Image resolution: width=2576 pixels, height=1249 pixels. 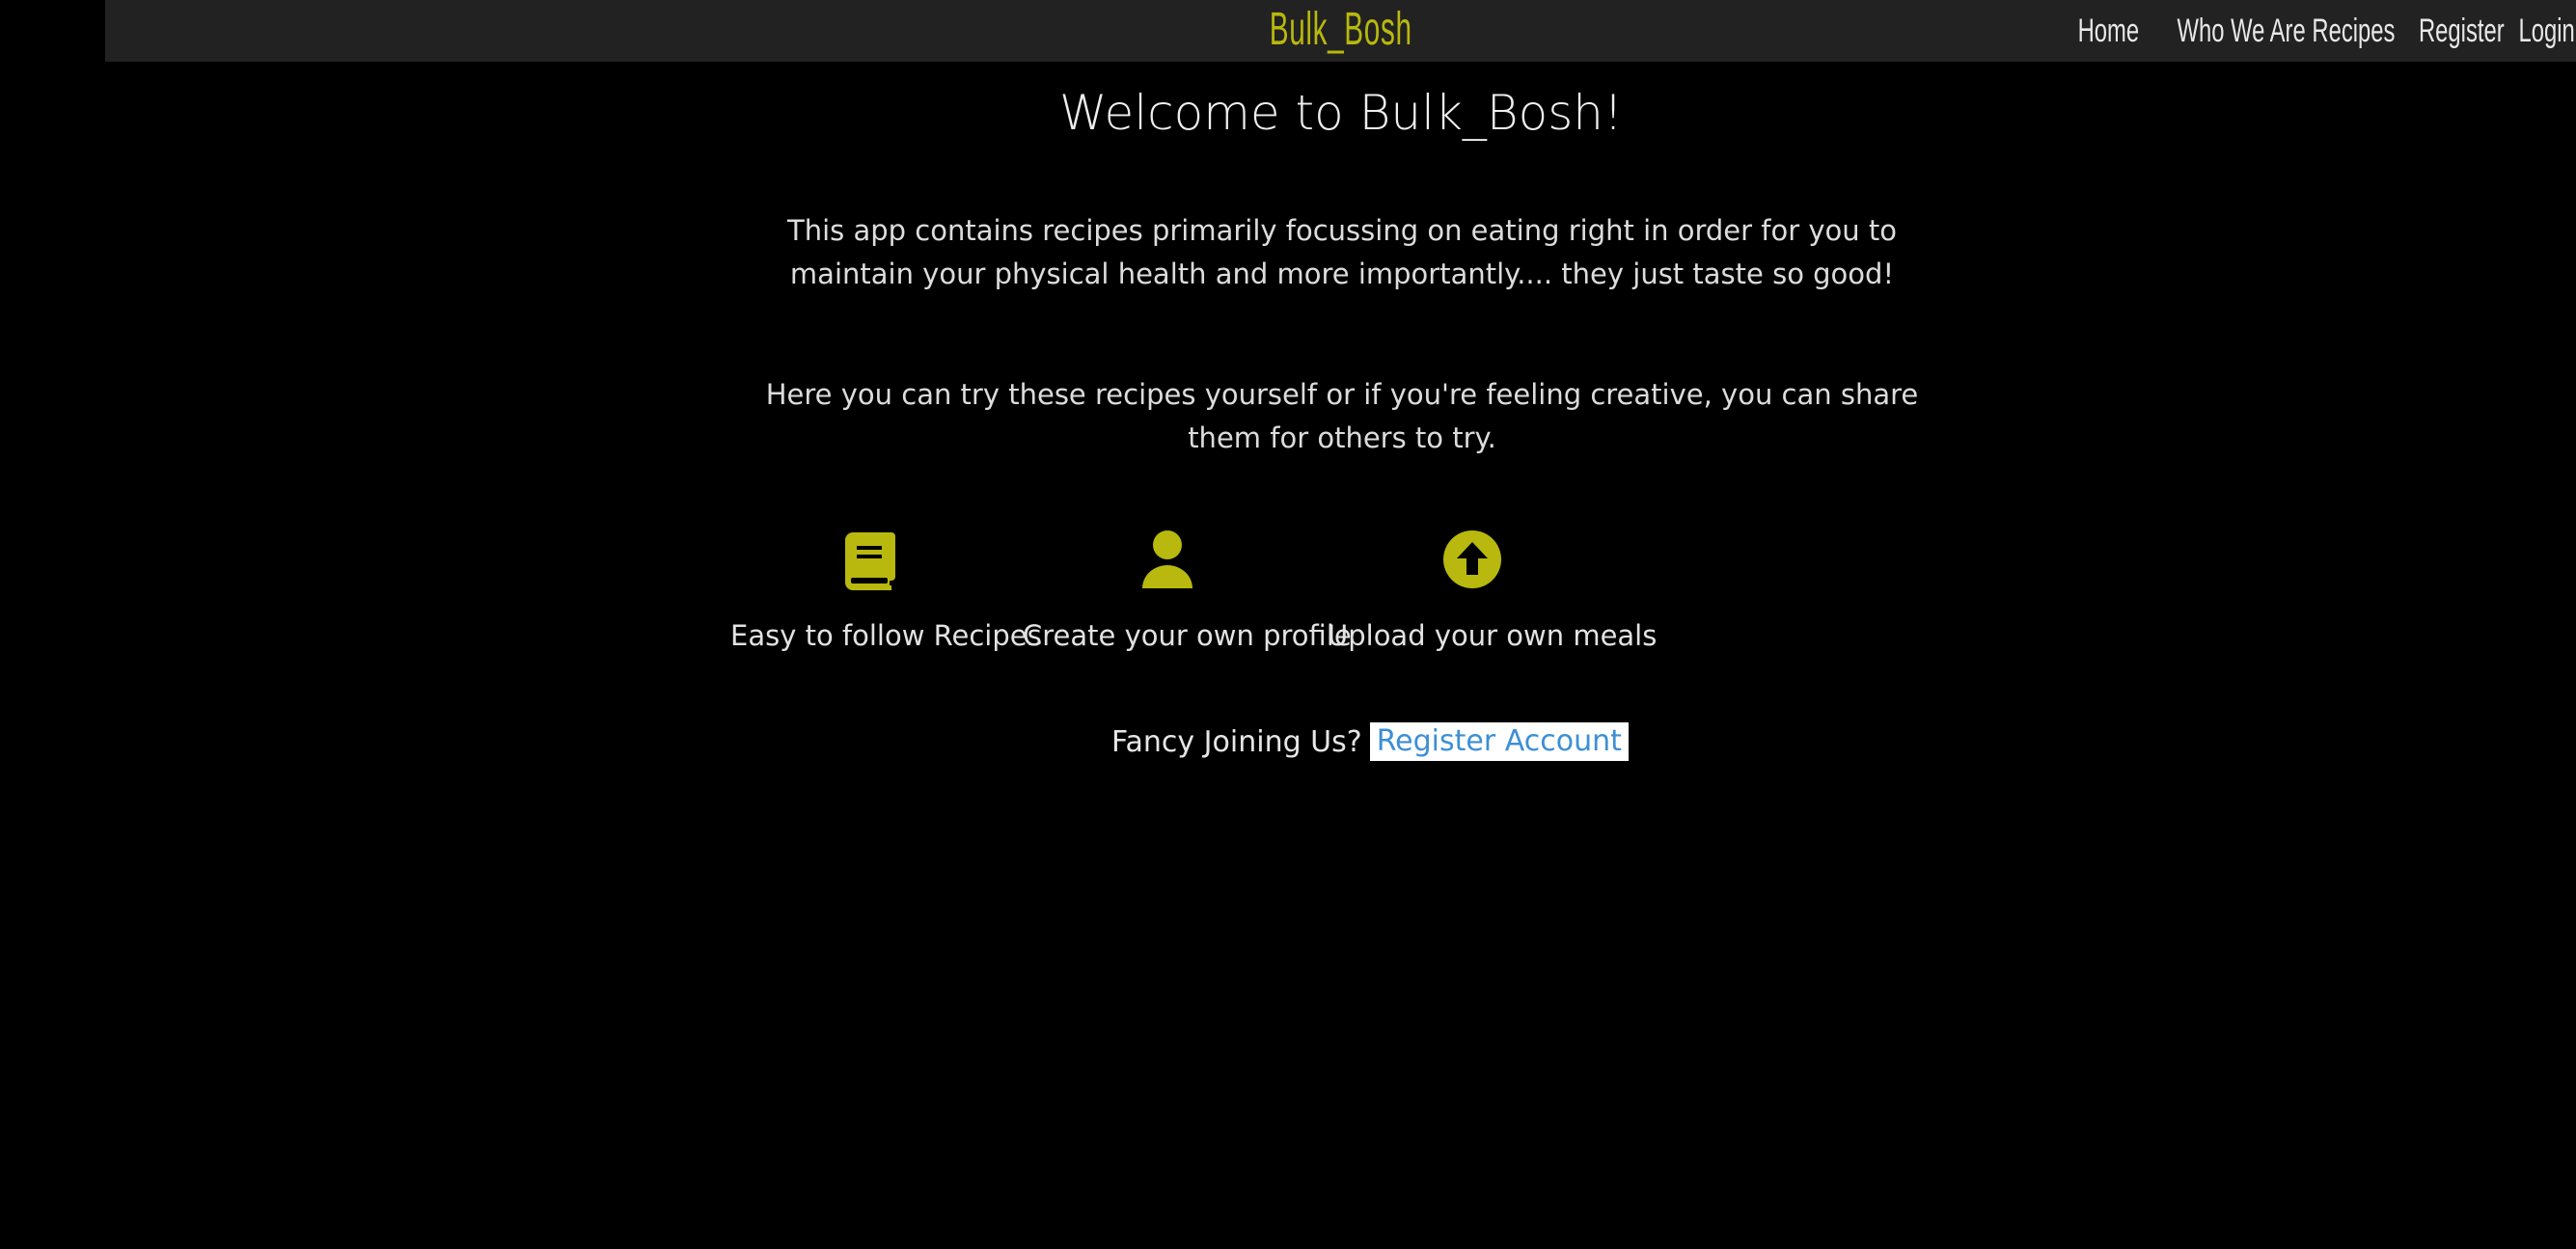 What do you see at coordinates (2108, 31) in the screenshot?
I see `nav-link-home: Home` at bounding box center [2108, 31].